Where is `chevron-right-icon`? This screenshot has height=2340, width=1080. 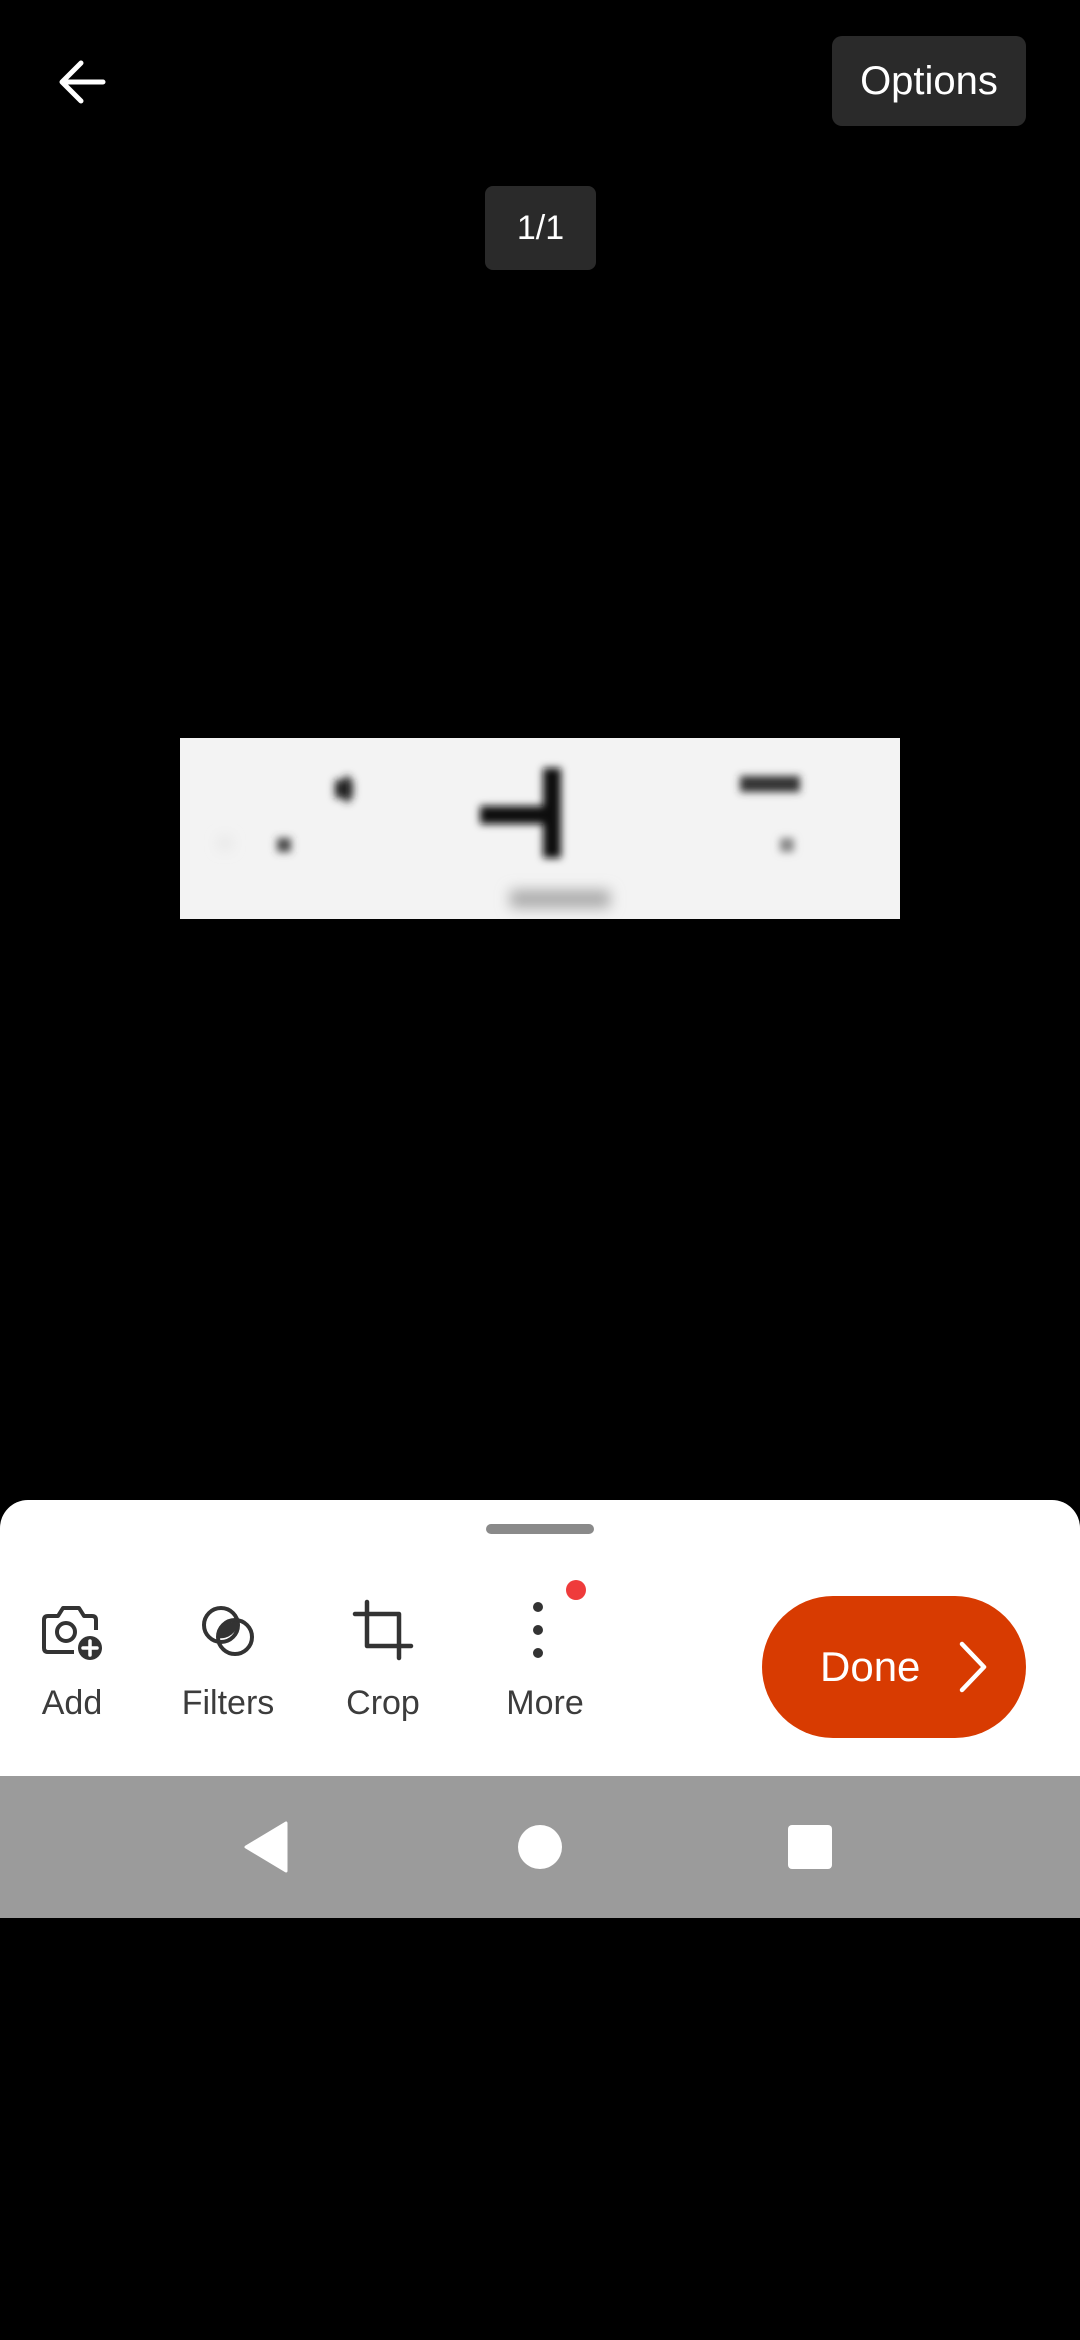
chevron-right-icon is located at coordinates (973, 1667).